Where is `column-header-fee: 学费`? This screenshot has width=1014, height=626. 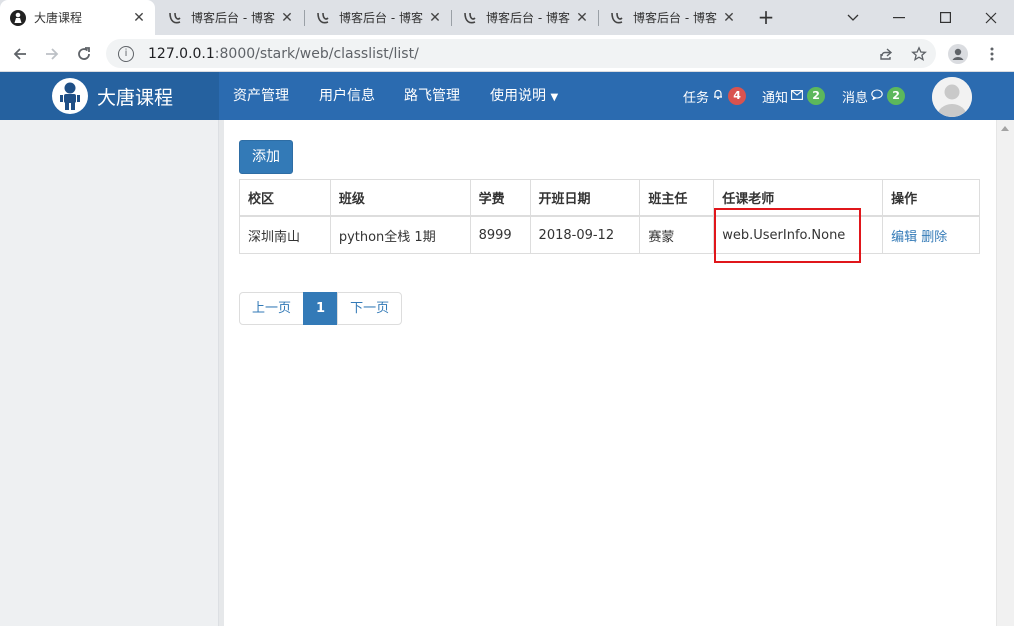
column-header-fee: 学费 is located at coordinates (500, 198).